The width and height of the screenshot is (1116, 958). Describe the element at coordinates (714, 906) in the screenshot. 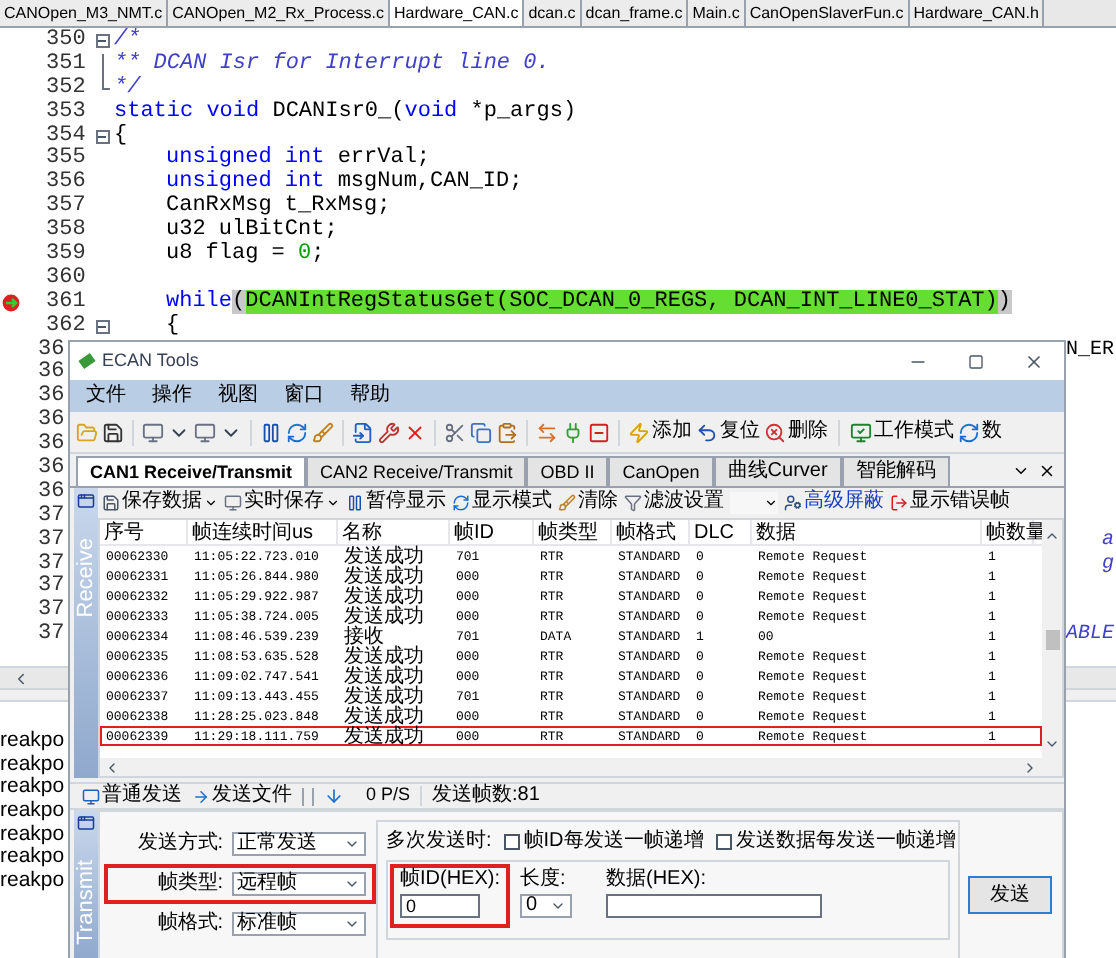

I see `input-field` at that location.